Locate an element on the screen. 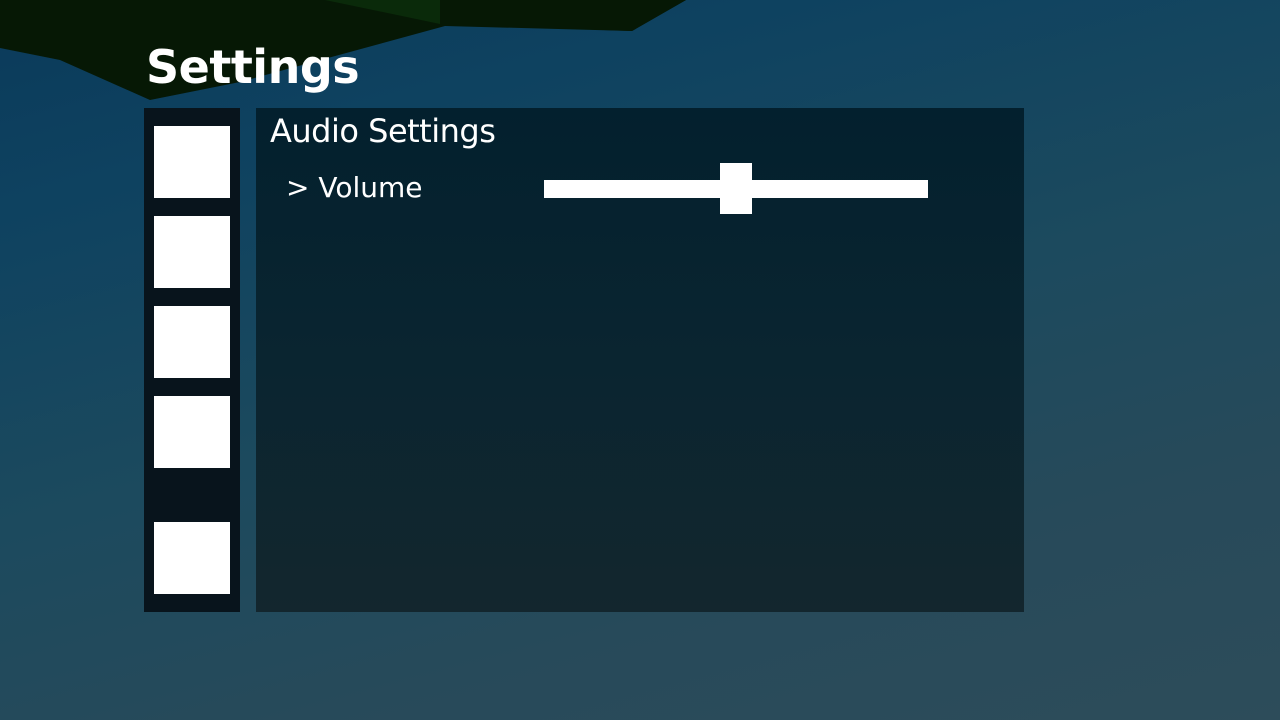 This screenshot has height=720, width=1280. volume-slider is located at coordinates (736, 189).